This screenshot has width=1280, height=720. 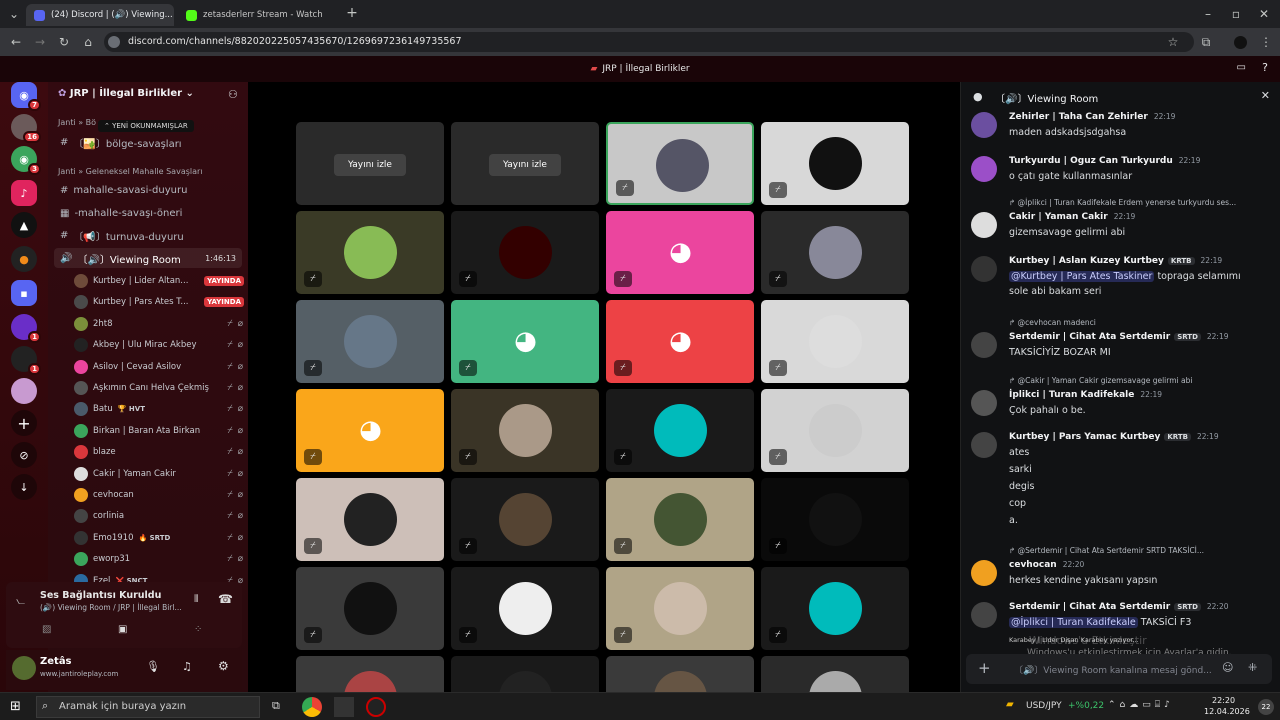 I want to click on voice-user: Cakir | Yaman Cakir ⌿ ⌀, so click(x=159, y=474).